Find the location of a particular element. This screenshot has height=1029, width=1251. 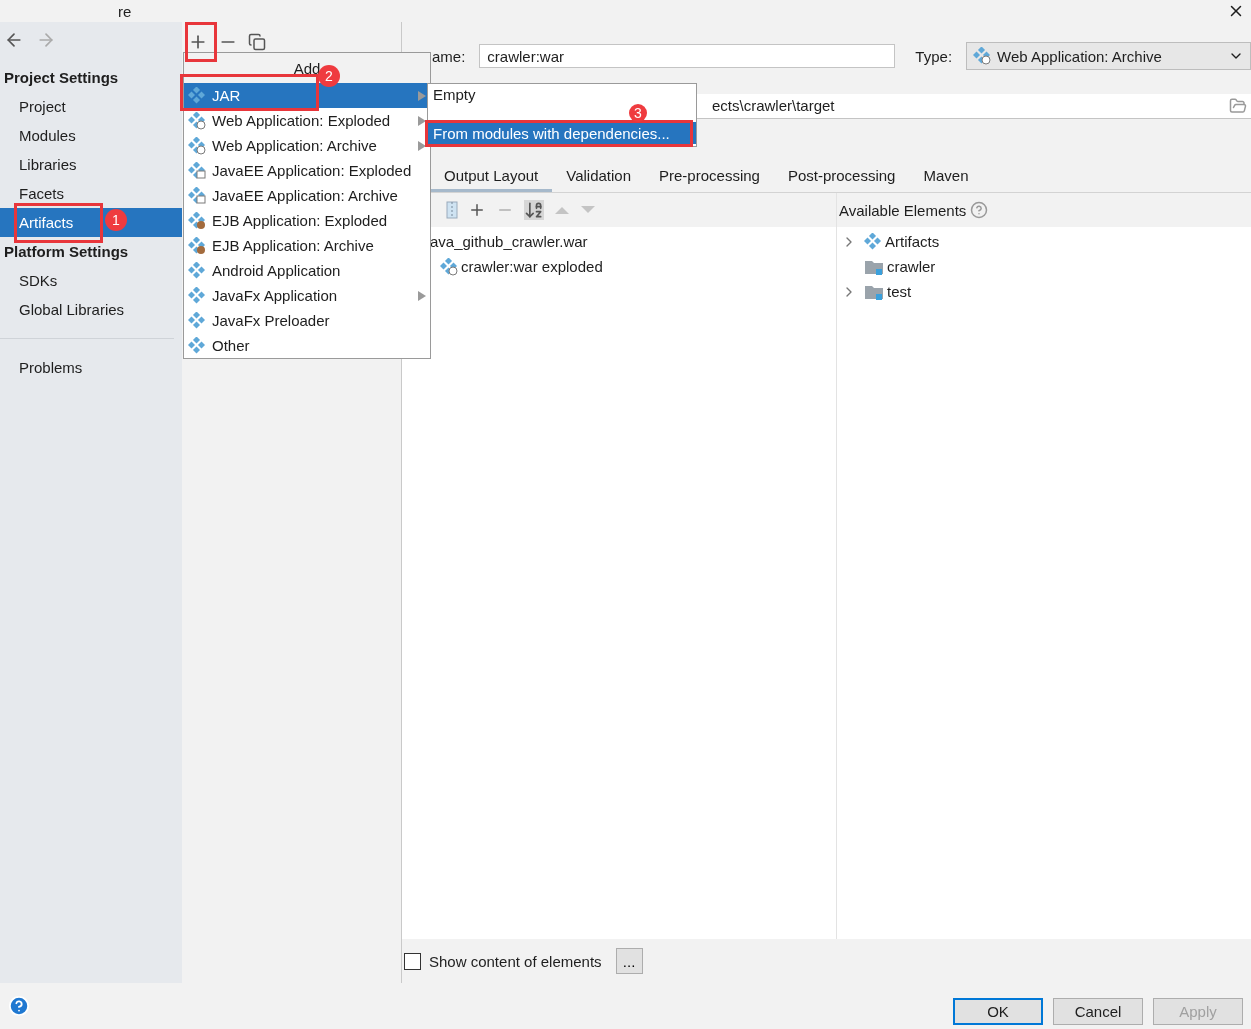

help-icon is located at coordinates (979, 210).